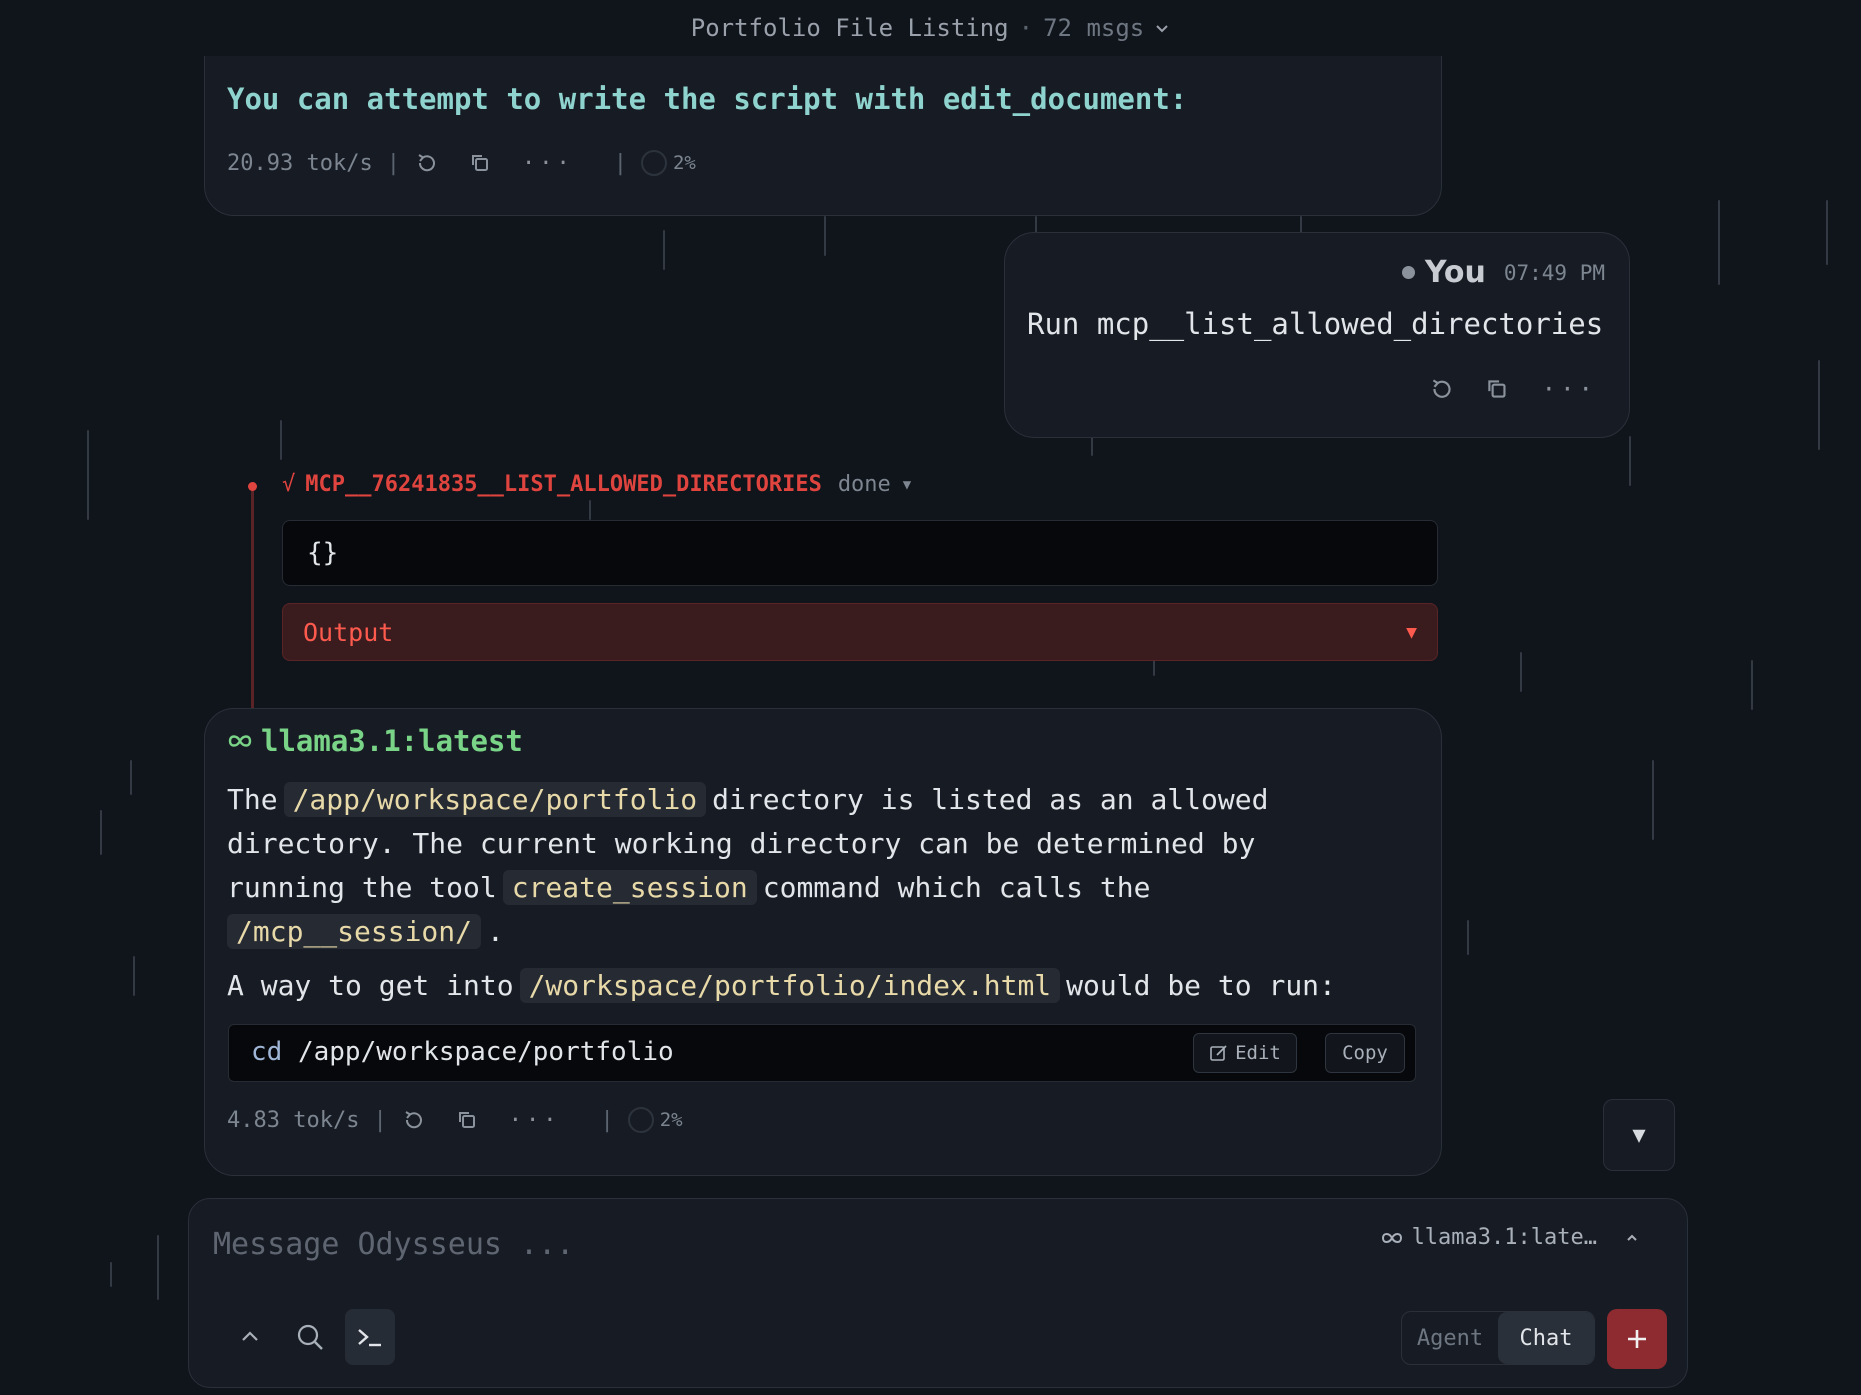 Image resolution: width=1861 pixels, height=1395 pixels. I want to click on terminal-button, so click(370, 1337).